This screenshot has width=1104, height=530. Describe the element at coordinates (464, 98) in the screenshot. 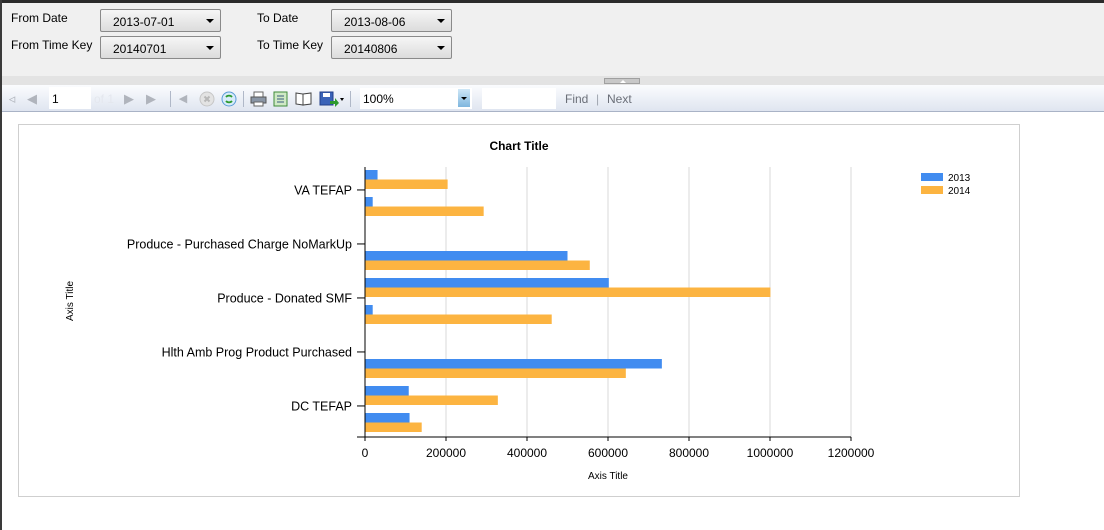

I see `zoom-dropdown-arrow` at that location.